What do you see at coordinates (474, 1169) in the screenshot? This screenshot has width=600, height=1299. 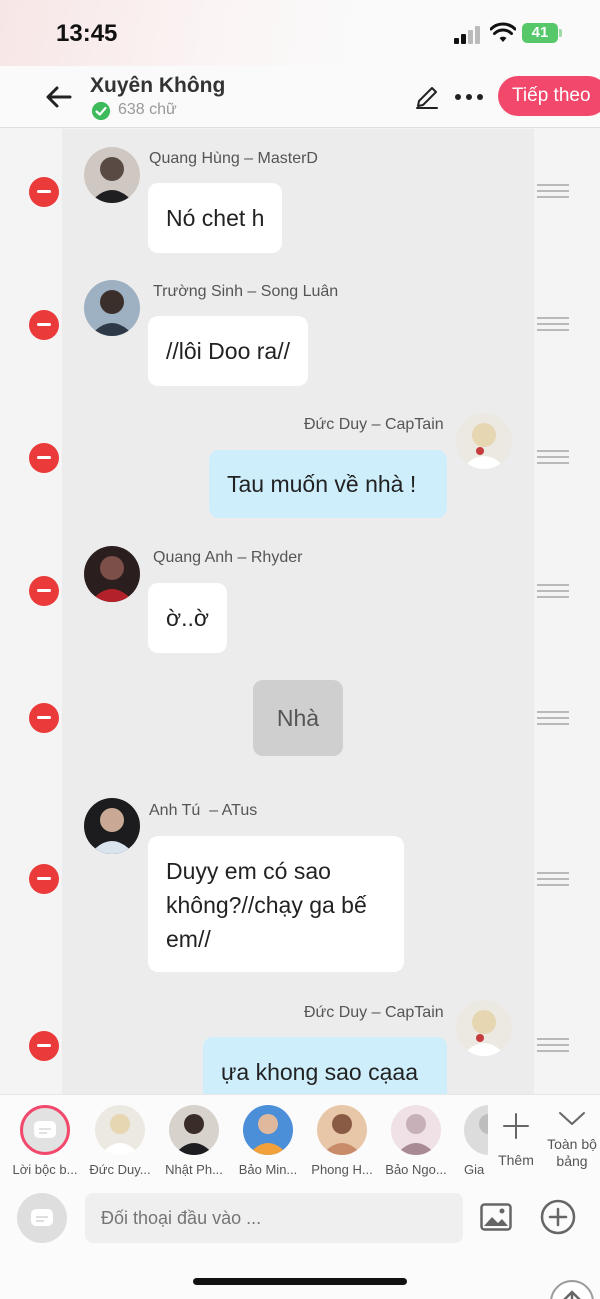 I see `character-label: Gia` at bounding box center [474, 1169].